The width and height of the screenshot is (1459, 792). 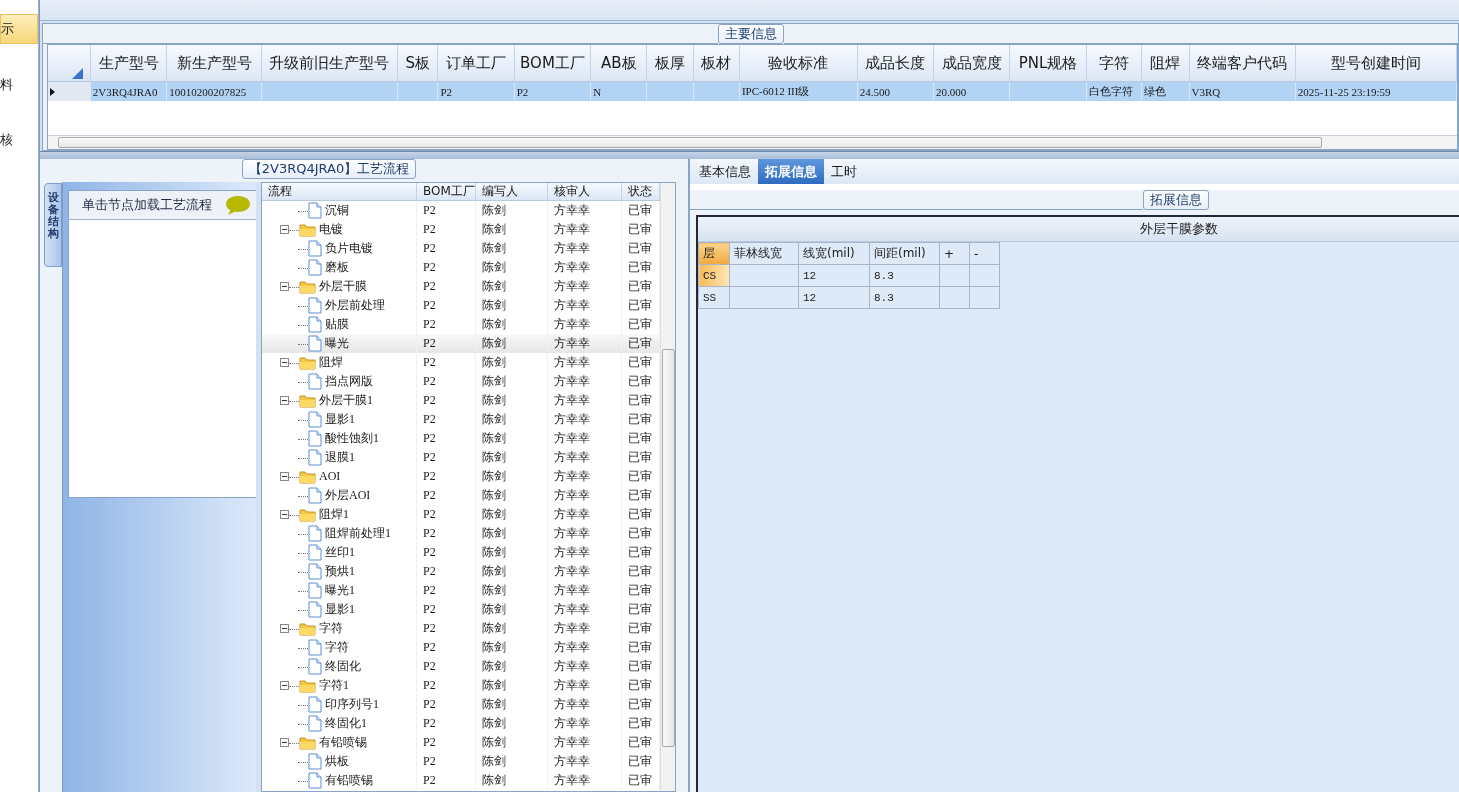 I want to click on column-header: PNL规格, so click(x=1048, y=63).